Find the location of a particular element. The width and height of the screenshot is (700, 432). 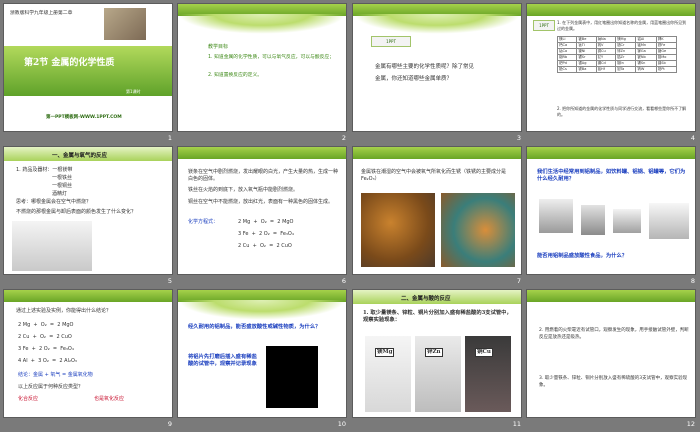

prompt: 通过上述实验及实例，你能得出什么结论？ is located at coordinates (64, 311).